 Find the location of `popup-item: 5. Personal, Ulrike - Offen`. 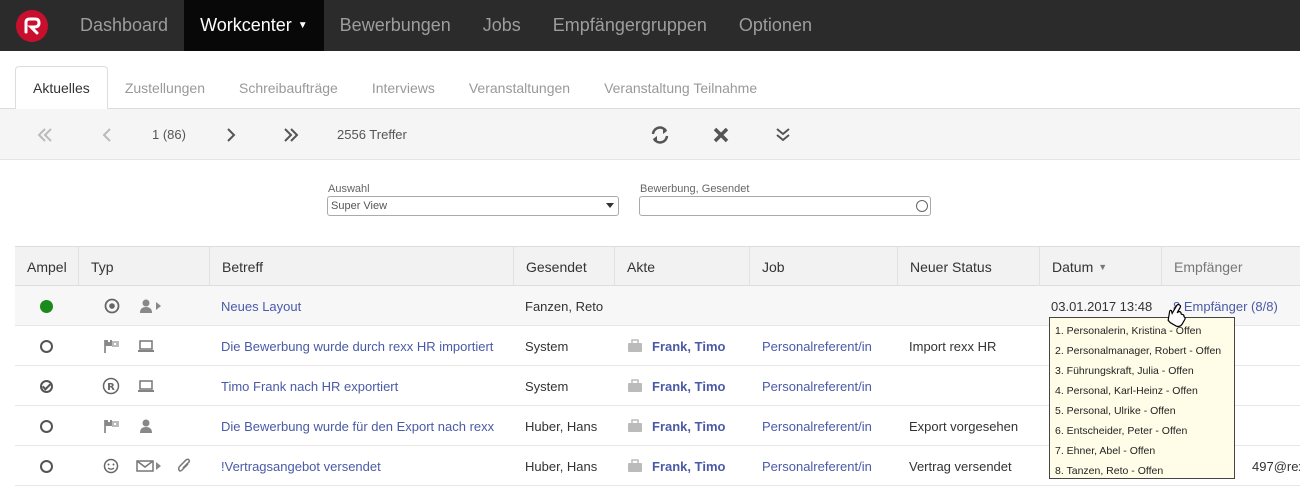

popup-item: 5. Personal, Ulrike - Offen is located at coordinates (1115, 411).